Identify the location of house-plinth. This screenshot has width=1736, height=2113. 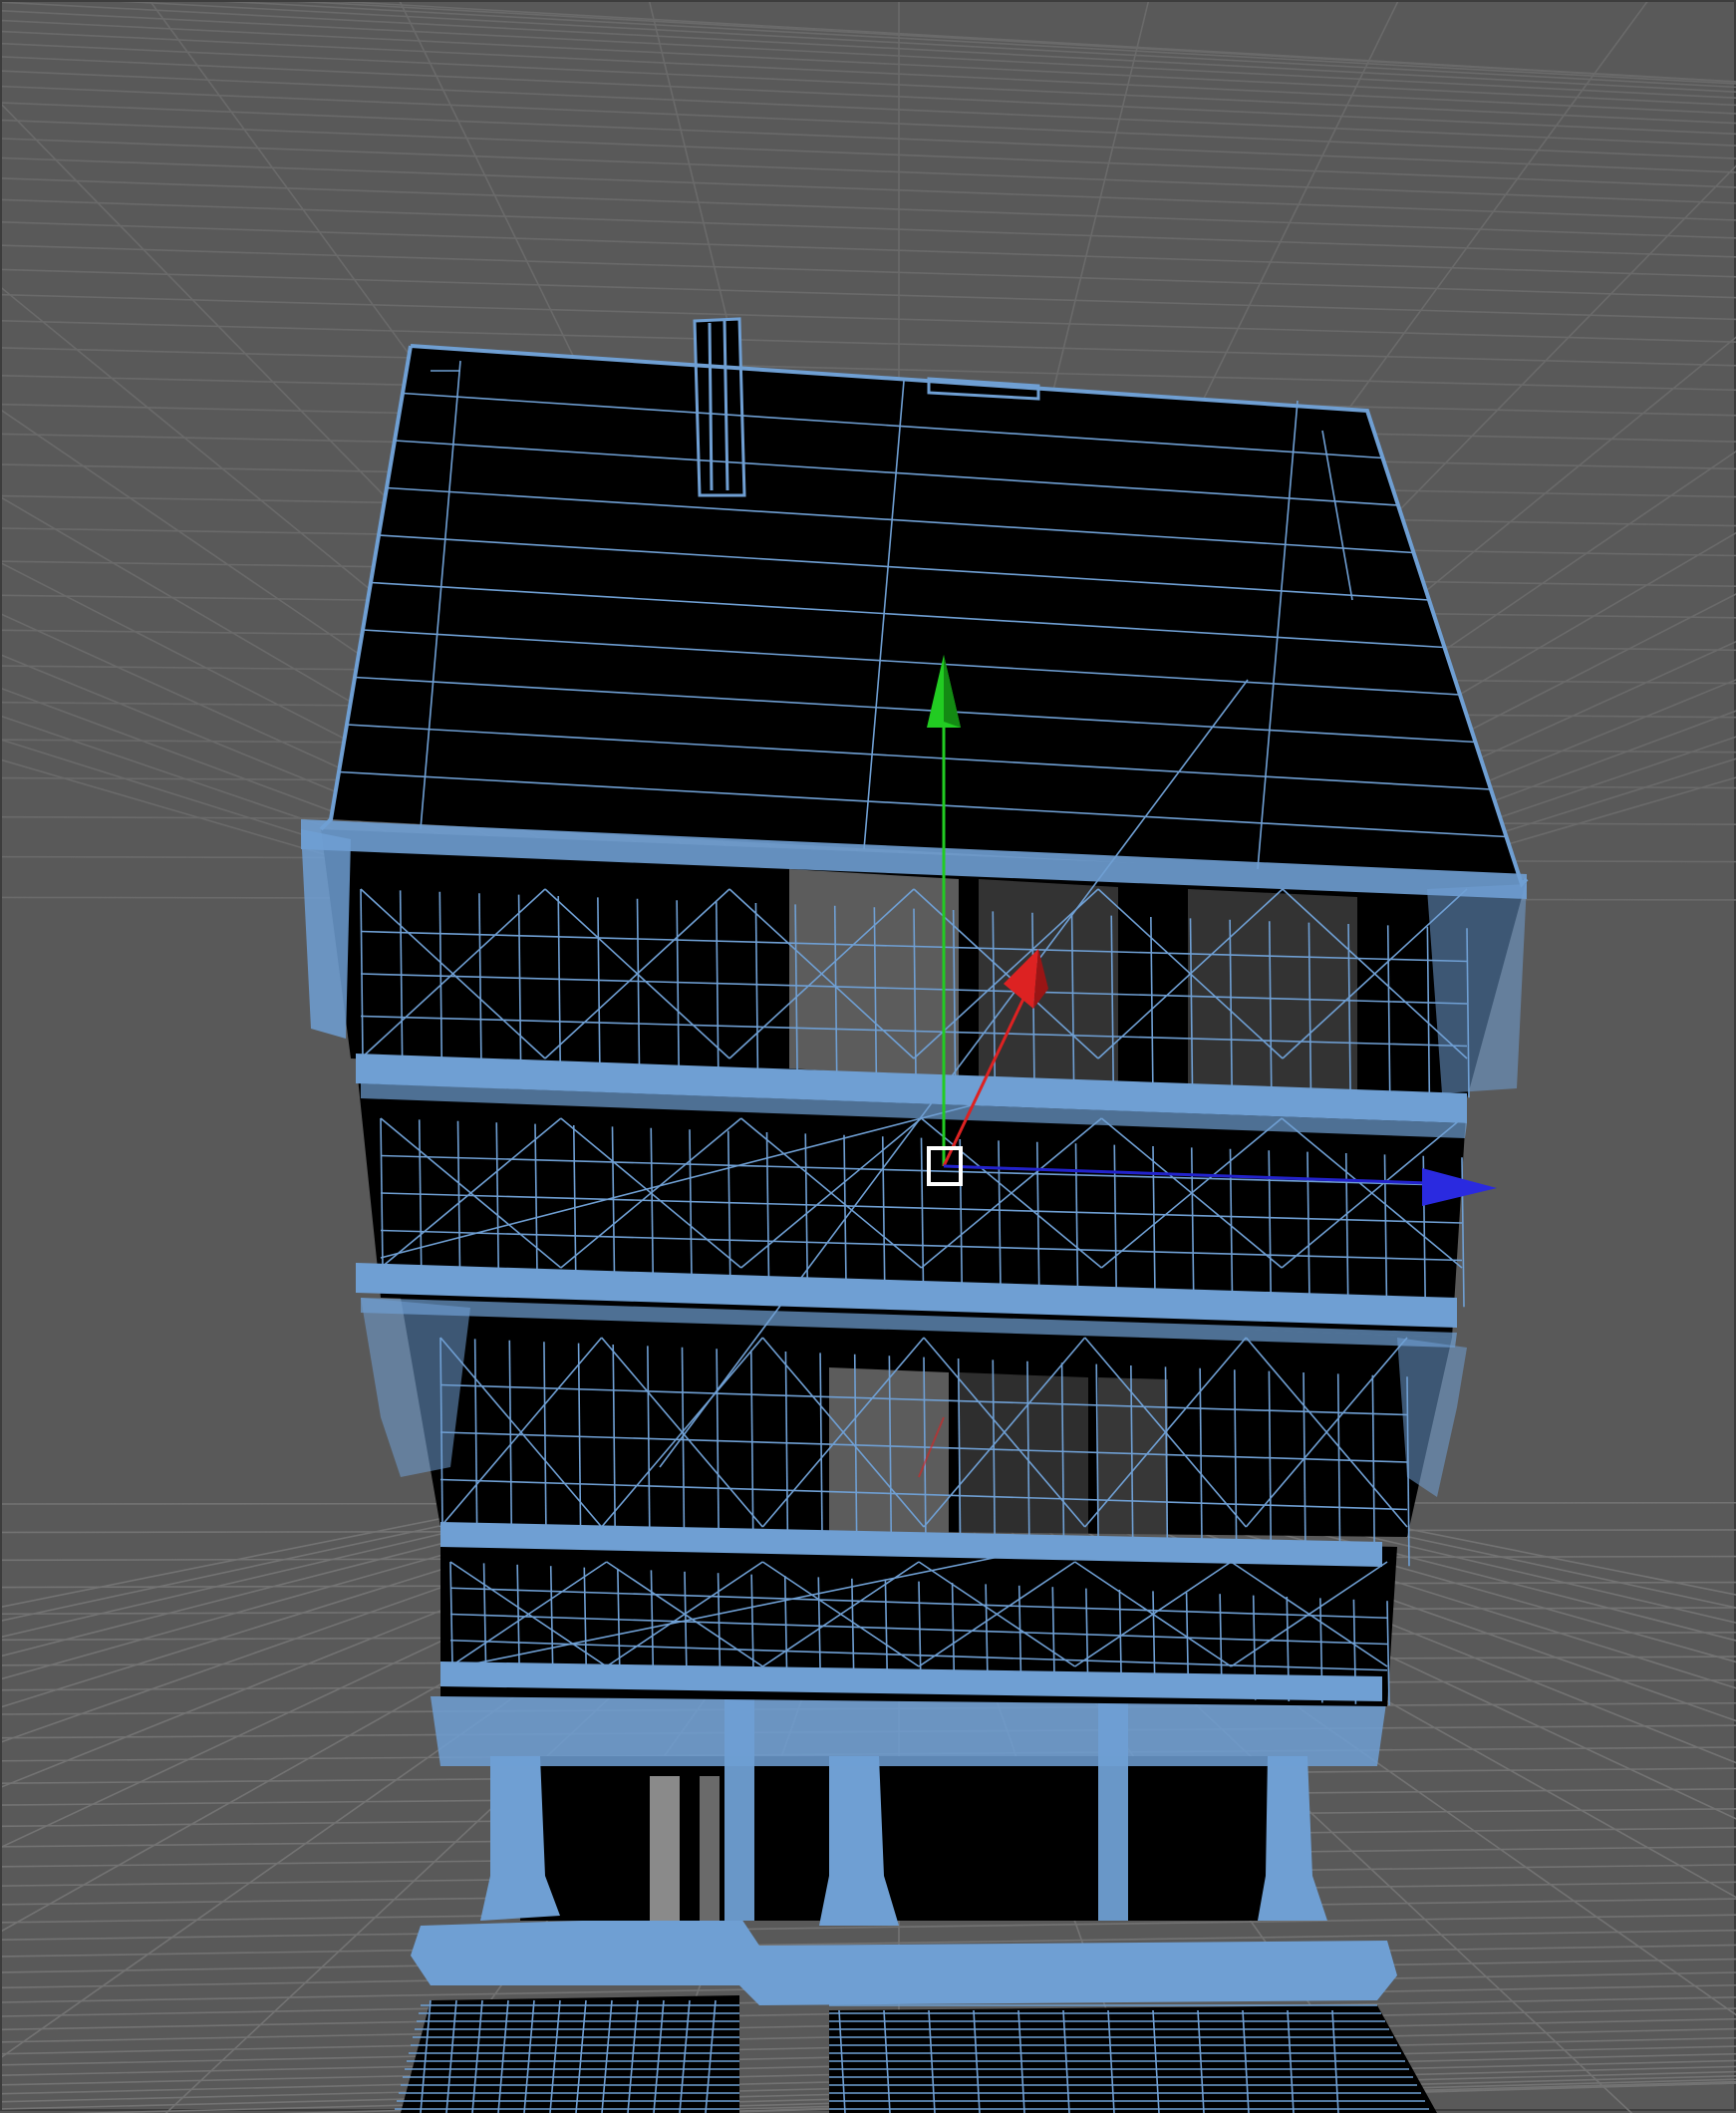
(916, 2015).